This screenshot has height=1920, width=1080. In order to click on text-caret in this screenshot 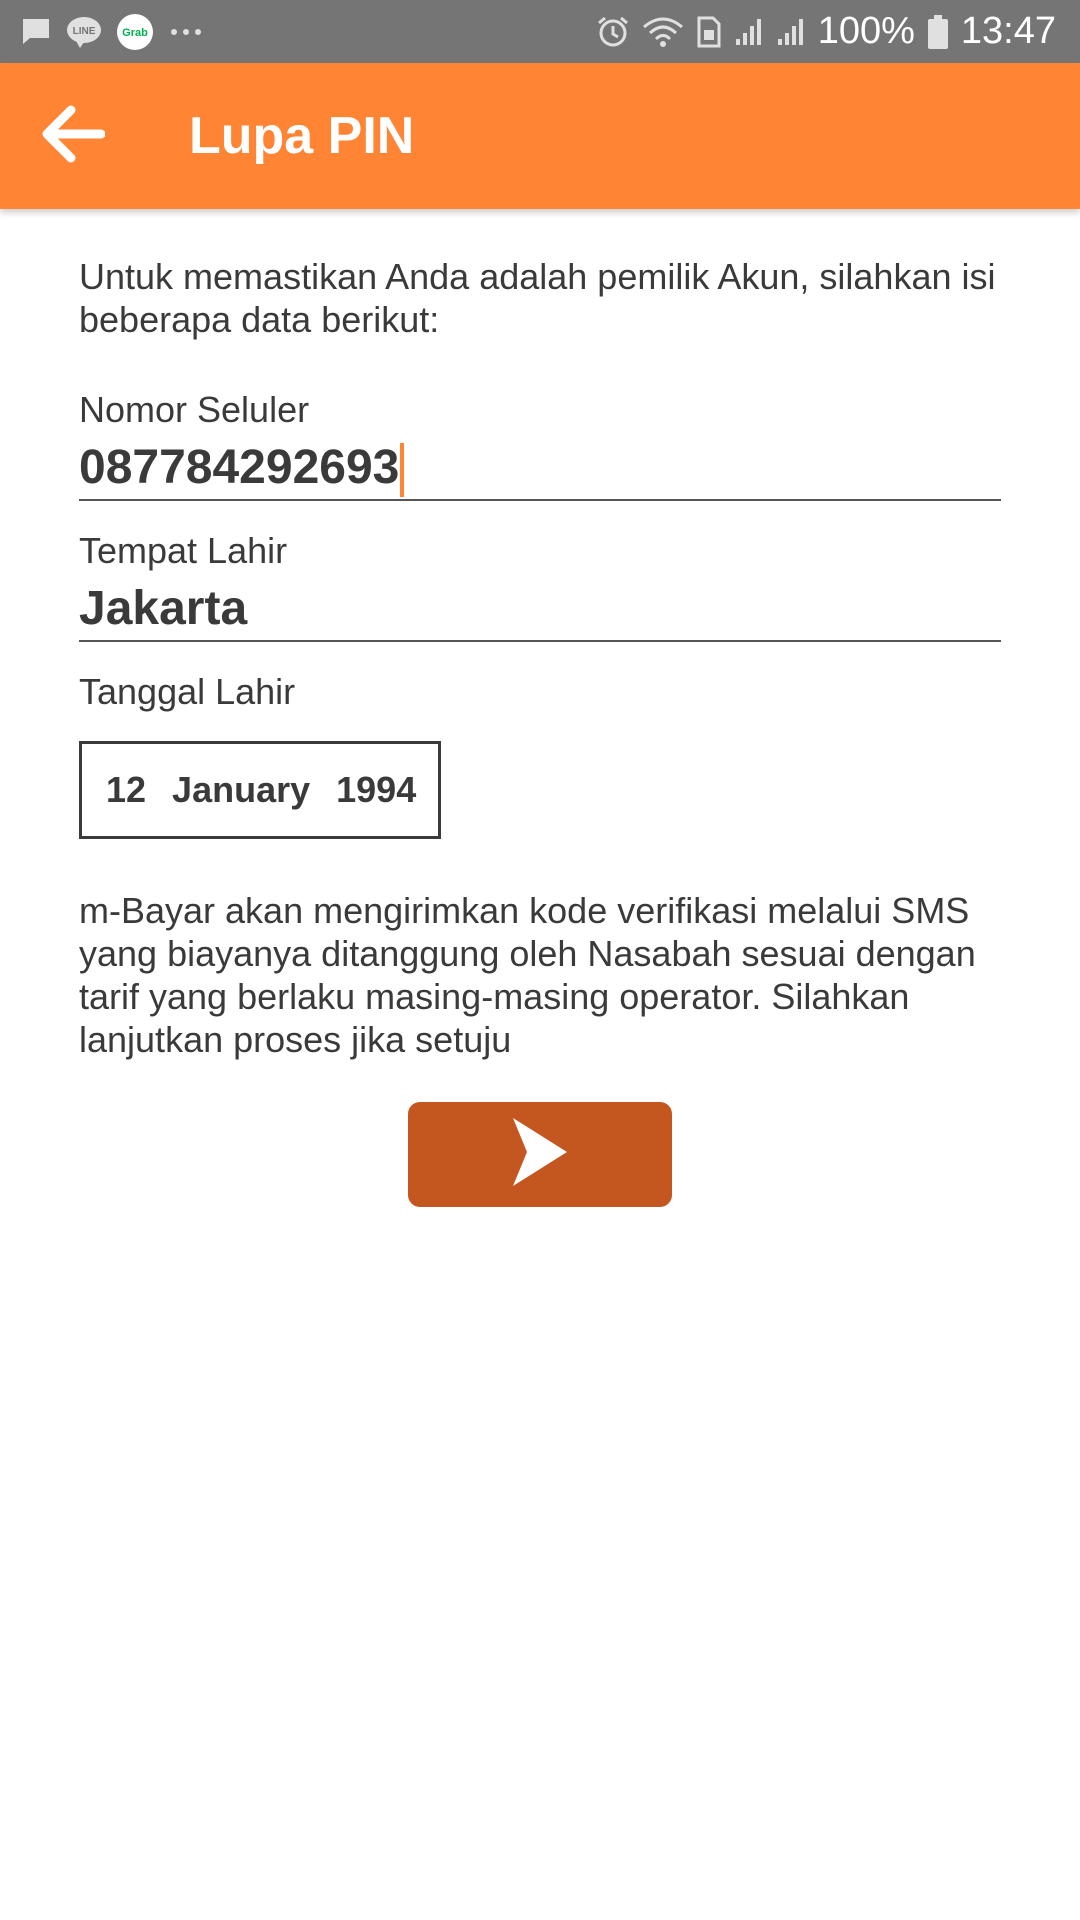, I will do `click(402, 470)`.